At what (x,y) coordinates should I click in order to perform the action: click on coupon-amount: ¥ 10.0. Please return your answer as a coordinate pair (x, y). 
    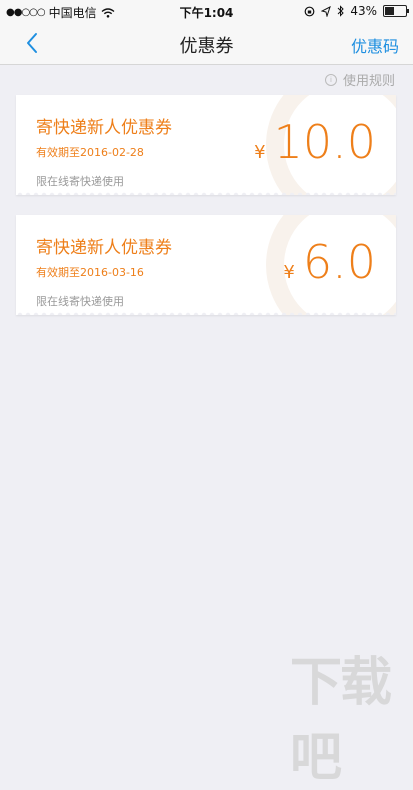
    Looking at the image, I should click on (315, 142).